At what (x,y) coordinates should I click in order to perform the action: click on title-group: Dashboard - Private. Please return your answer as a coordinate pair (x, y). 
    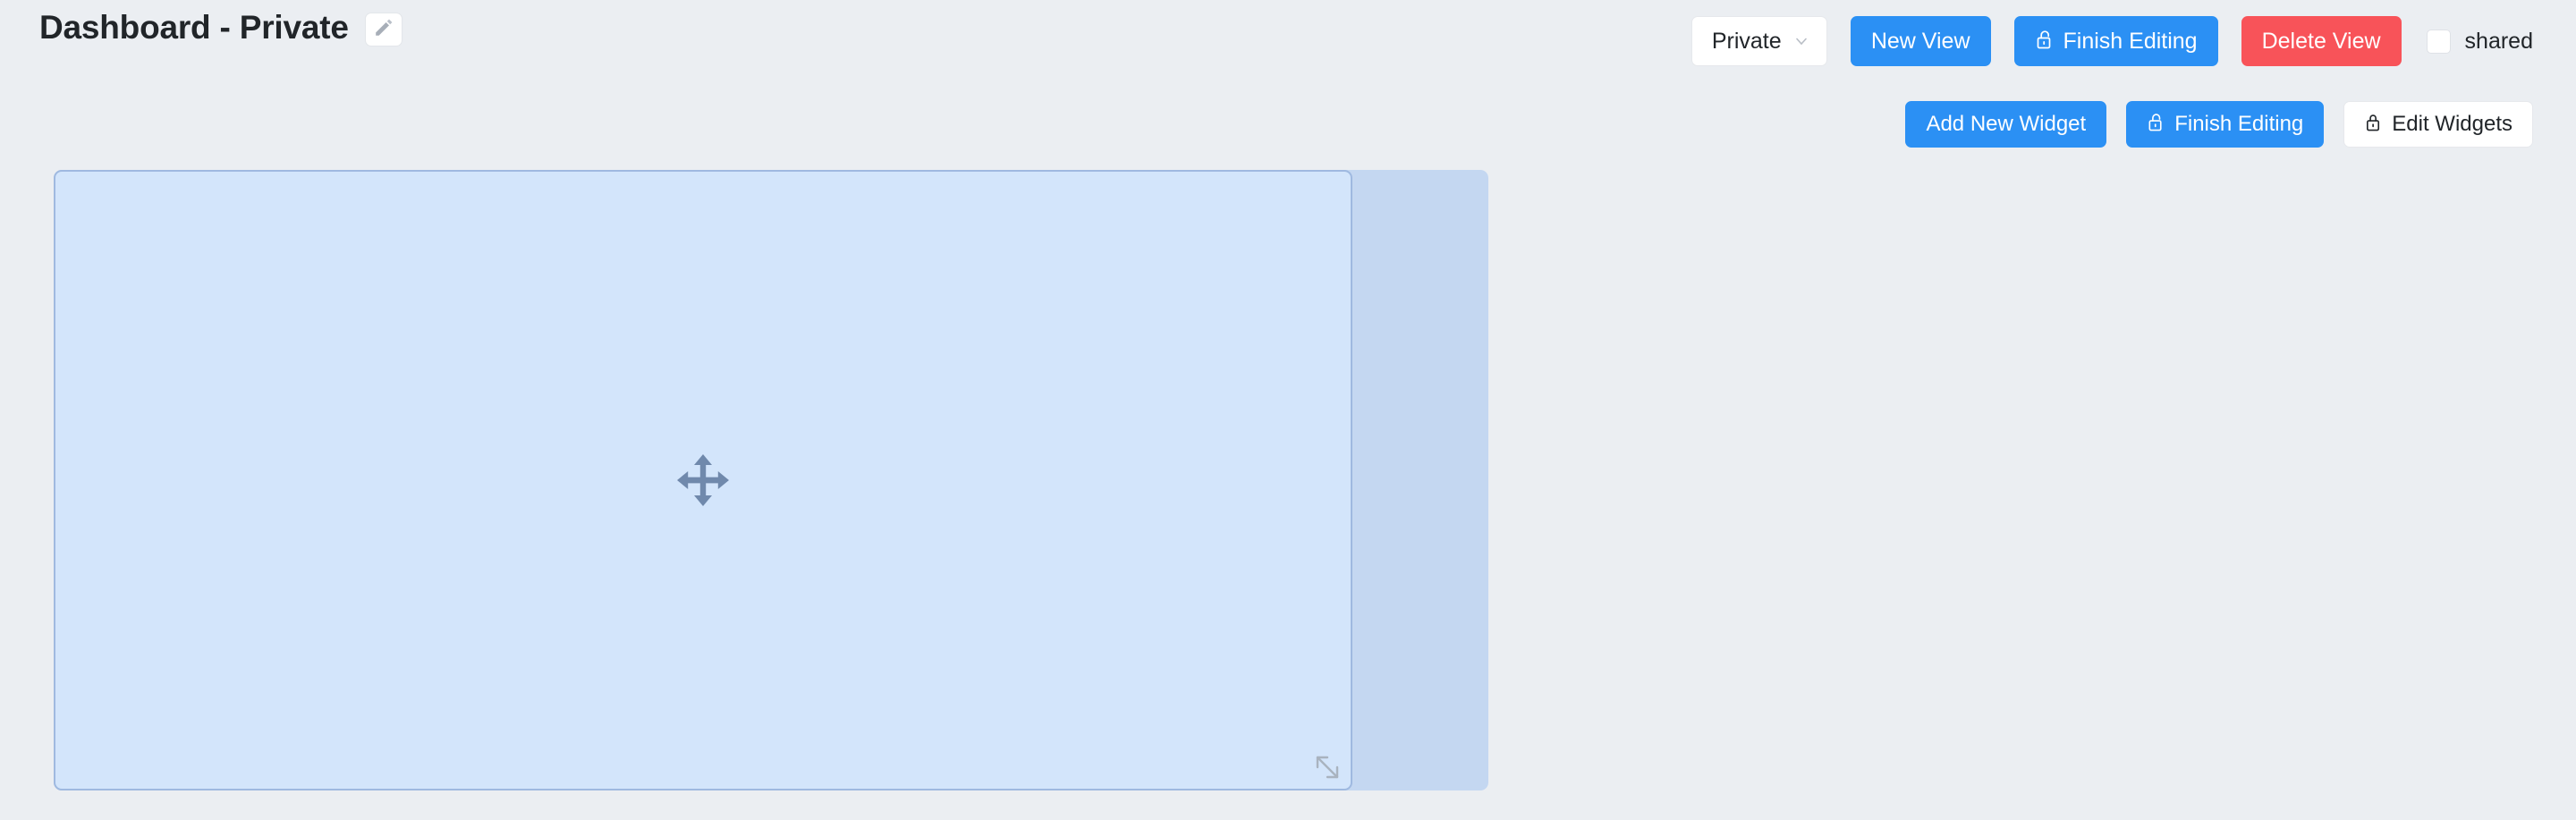
    Looking at the image, I should click on (220, 28).